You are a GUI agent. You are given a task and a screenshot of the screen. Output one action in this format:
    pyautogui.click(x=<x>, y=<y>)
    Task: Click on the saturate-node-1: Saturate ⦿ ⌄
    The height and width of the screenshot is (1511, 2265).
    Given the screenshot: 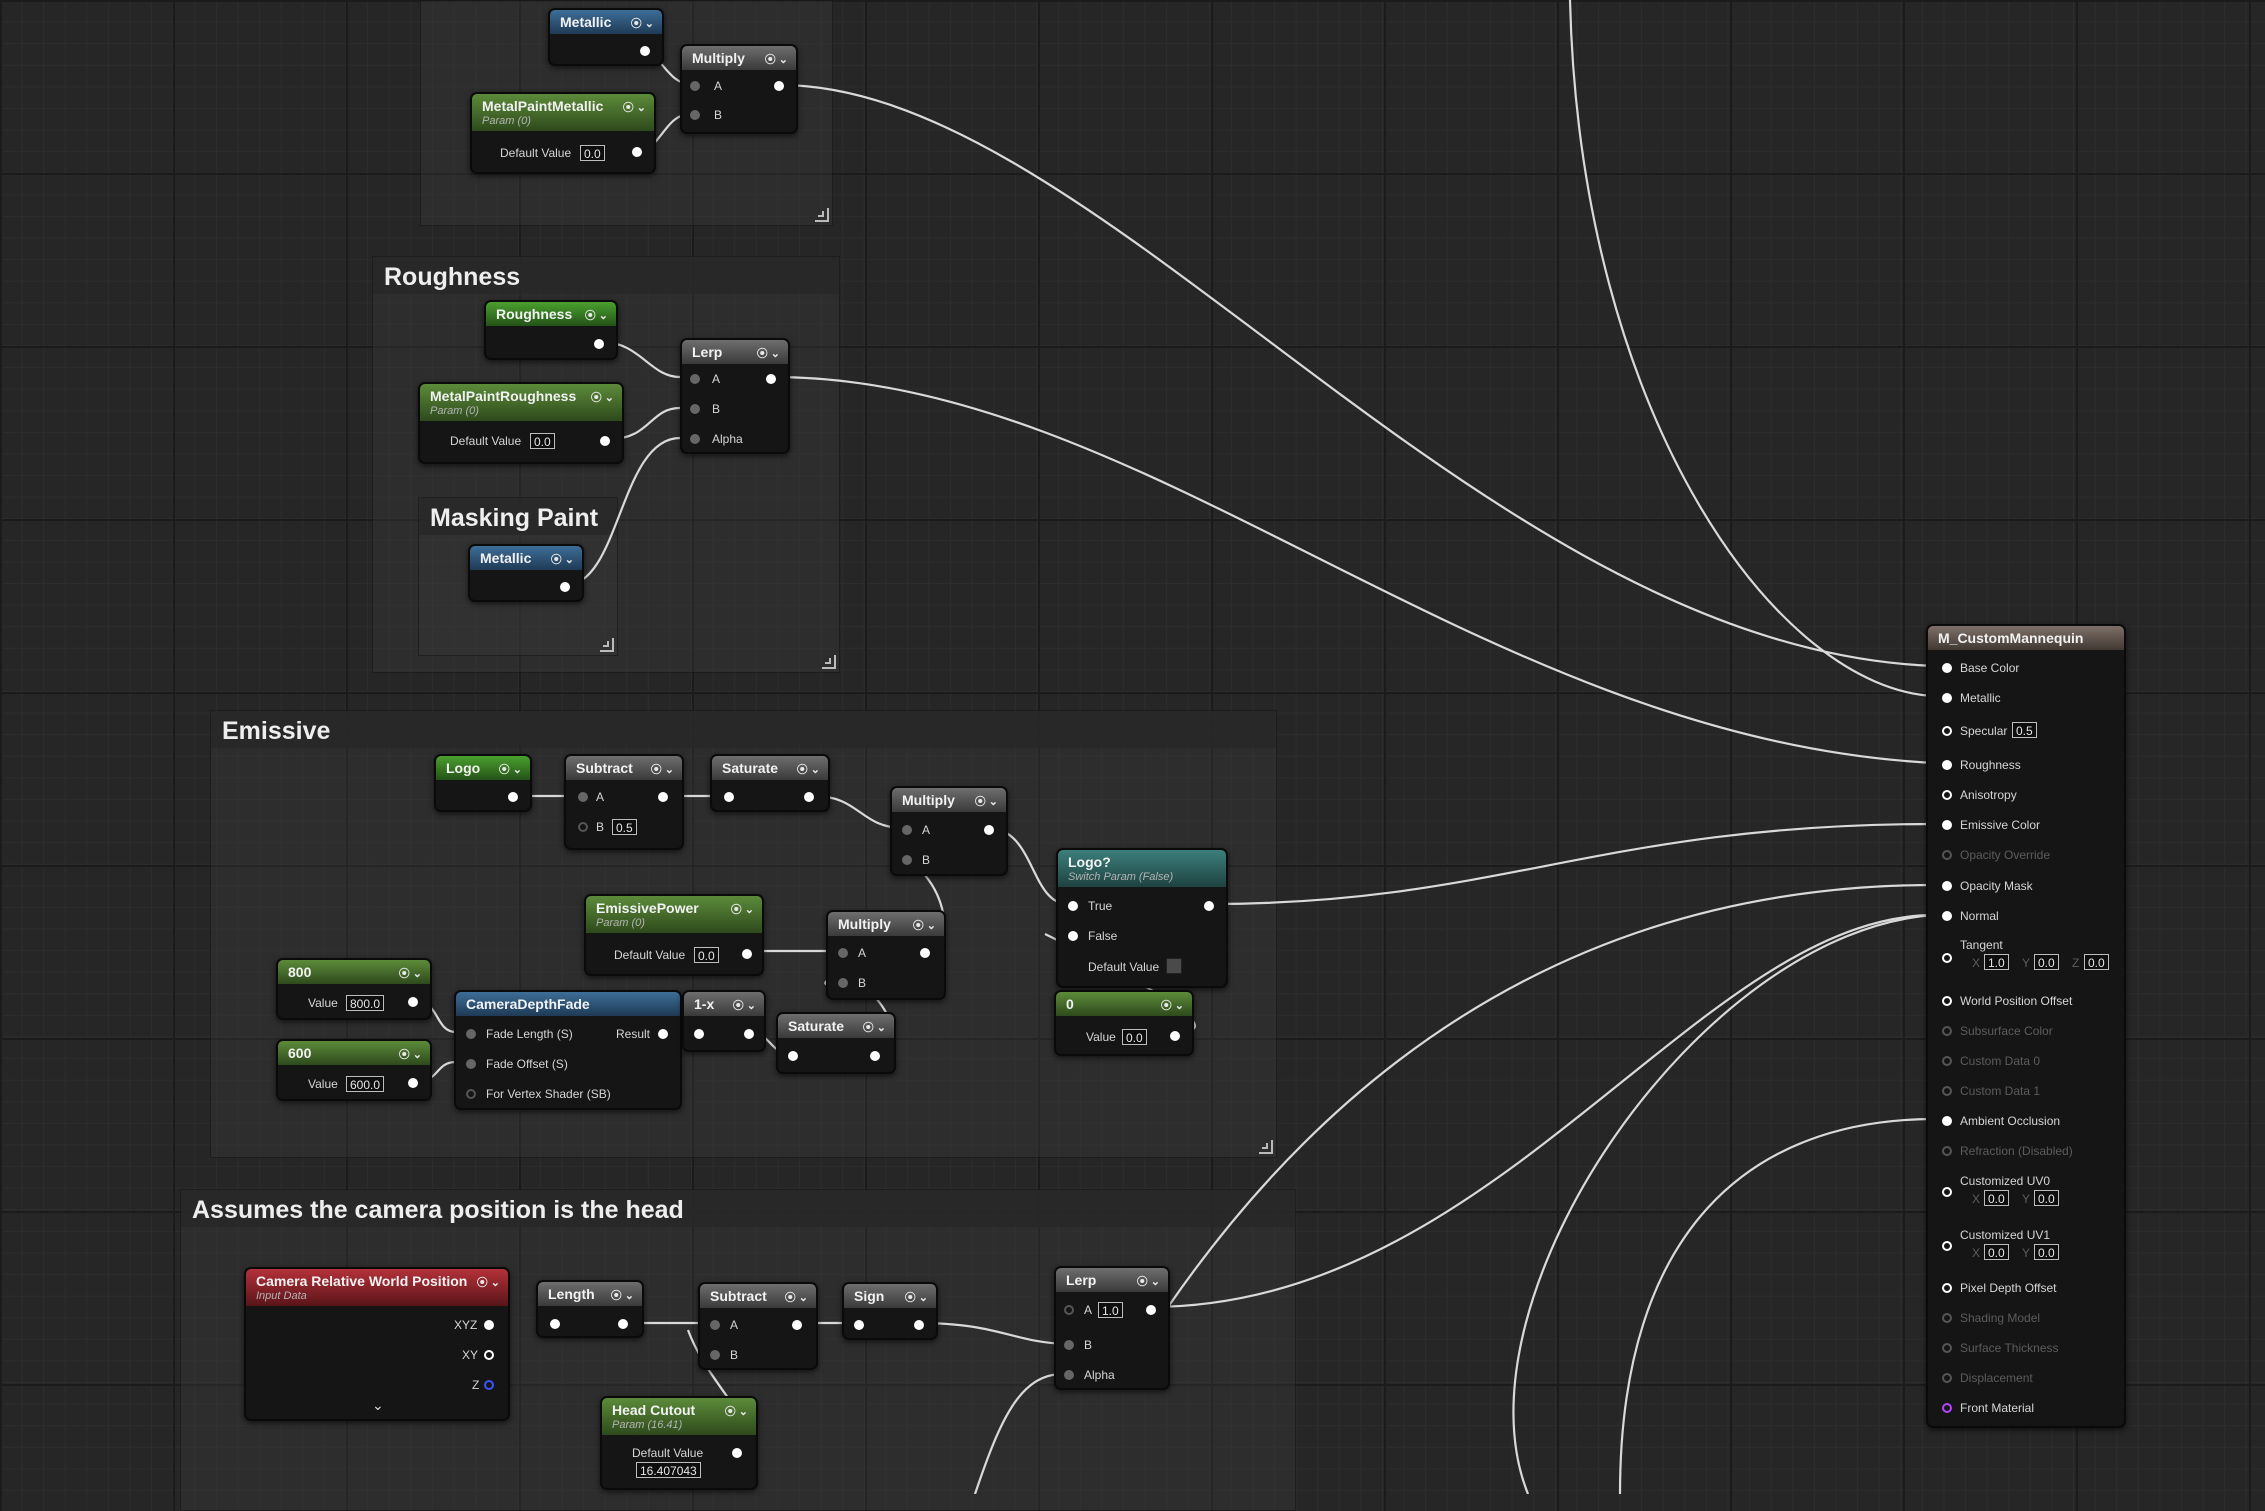 What is the action you would take?
    pyautogui.click(x=770, y=783)
    